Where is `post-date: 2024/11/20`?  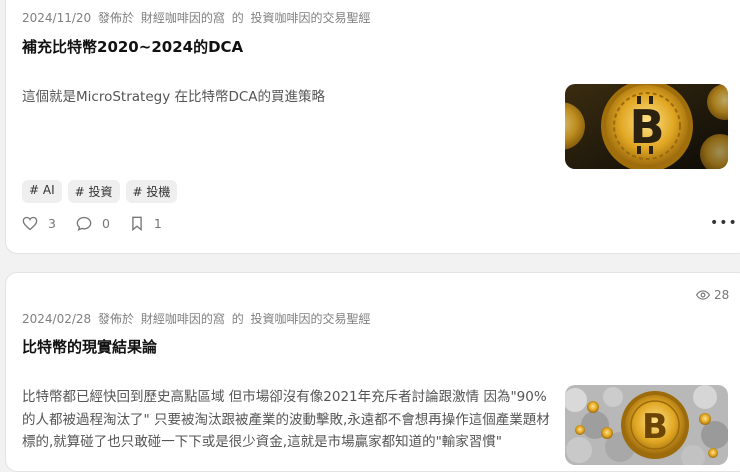 post-date: 2024/11/20 is located at coordinates (57, 18).